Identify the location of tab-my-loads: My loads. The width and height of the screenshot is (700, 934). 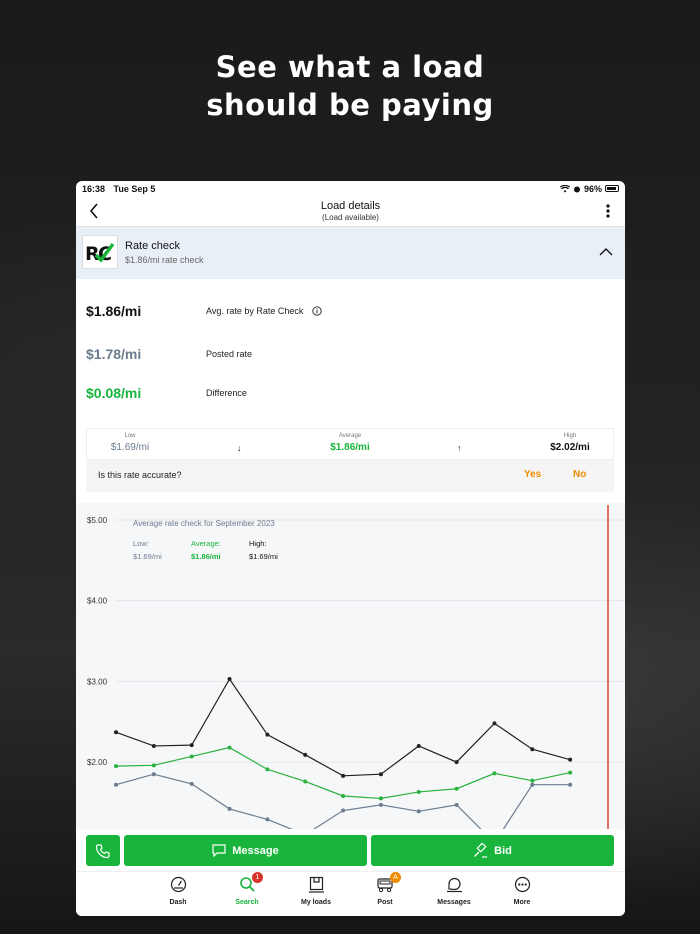
(316, 891).